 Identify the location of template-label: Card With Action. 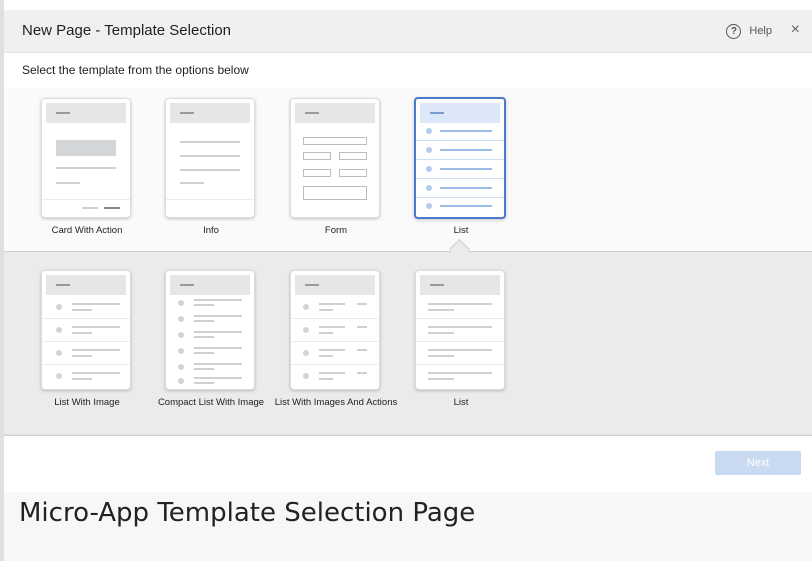
(87, 230).